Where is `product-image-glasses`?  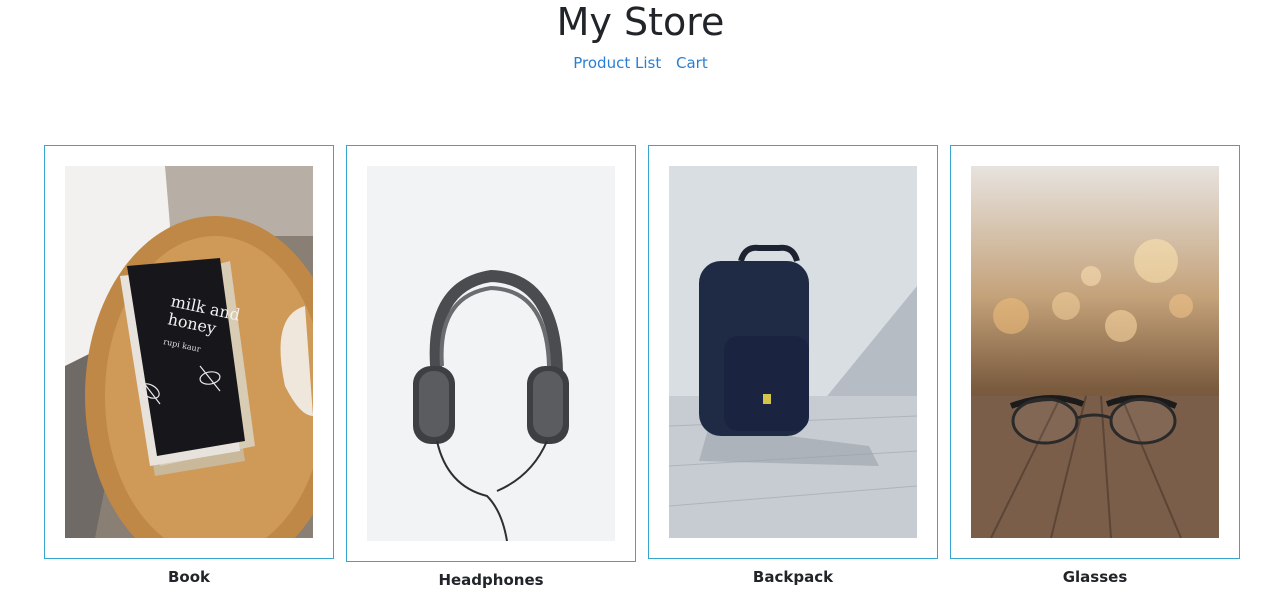
product-image-glasses is located at coordinates (1095, 352).